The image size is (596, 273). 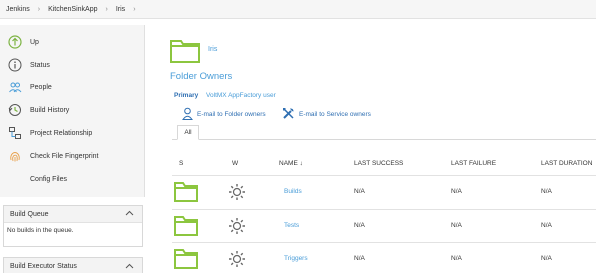 I want to click on folder-name: Iris, so click(x=213, y=49).